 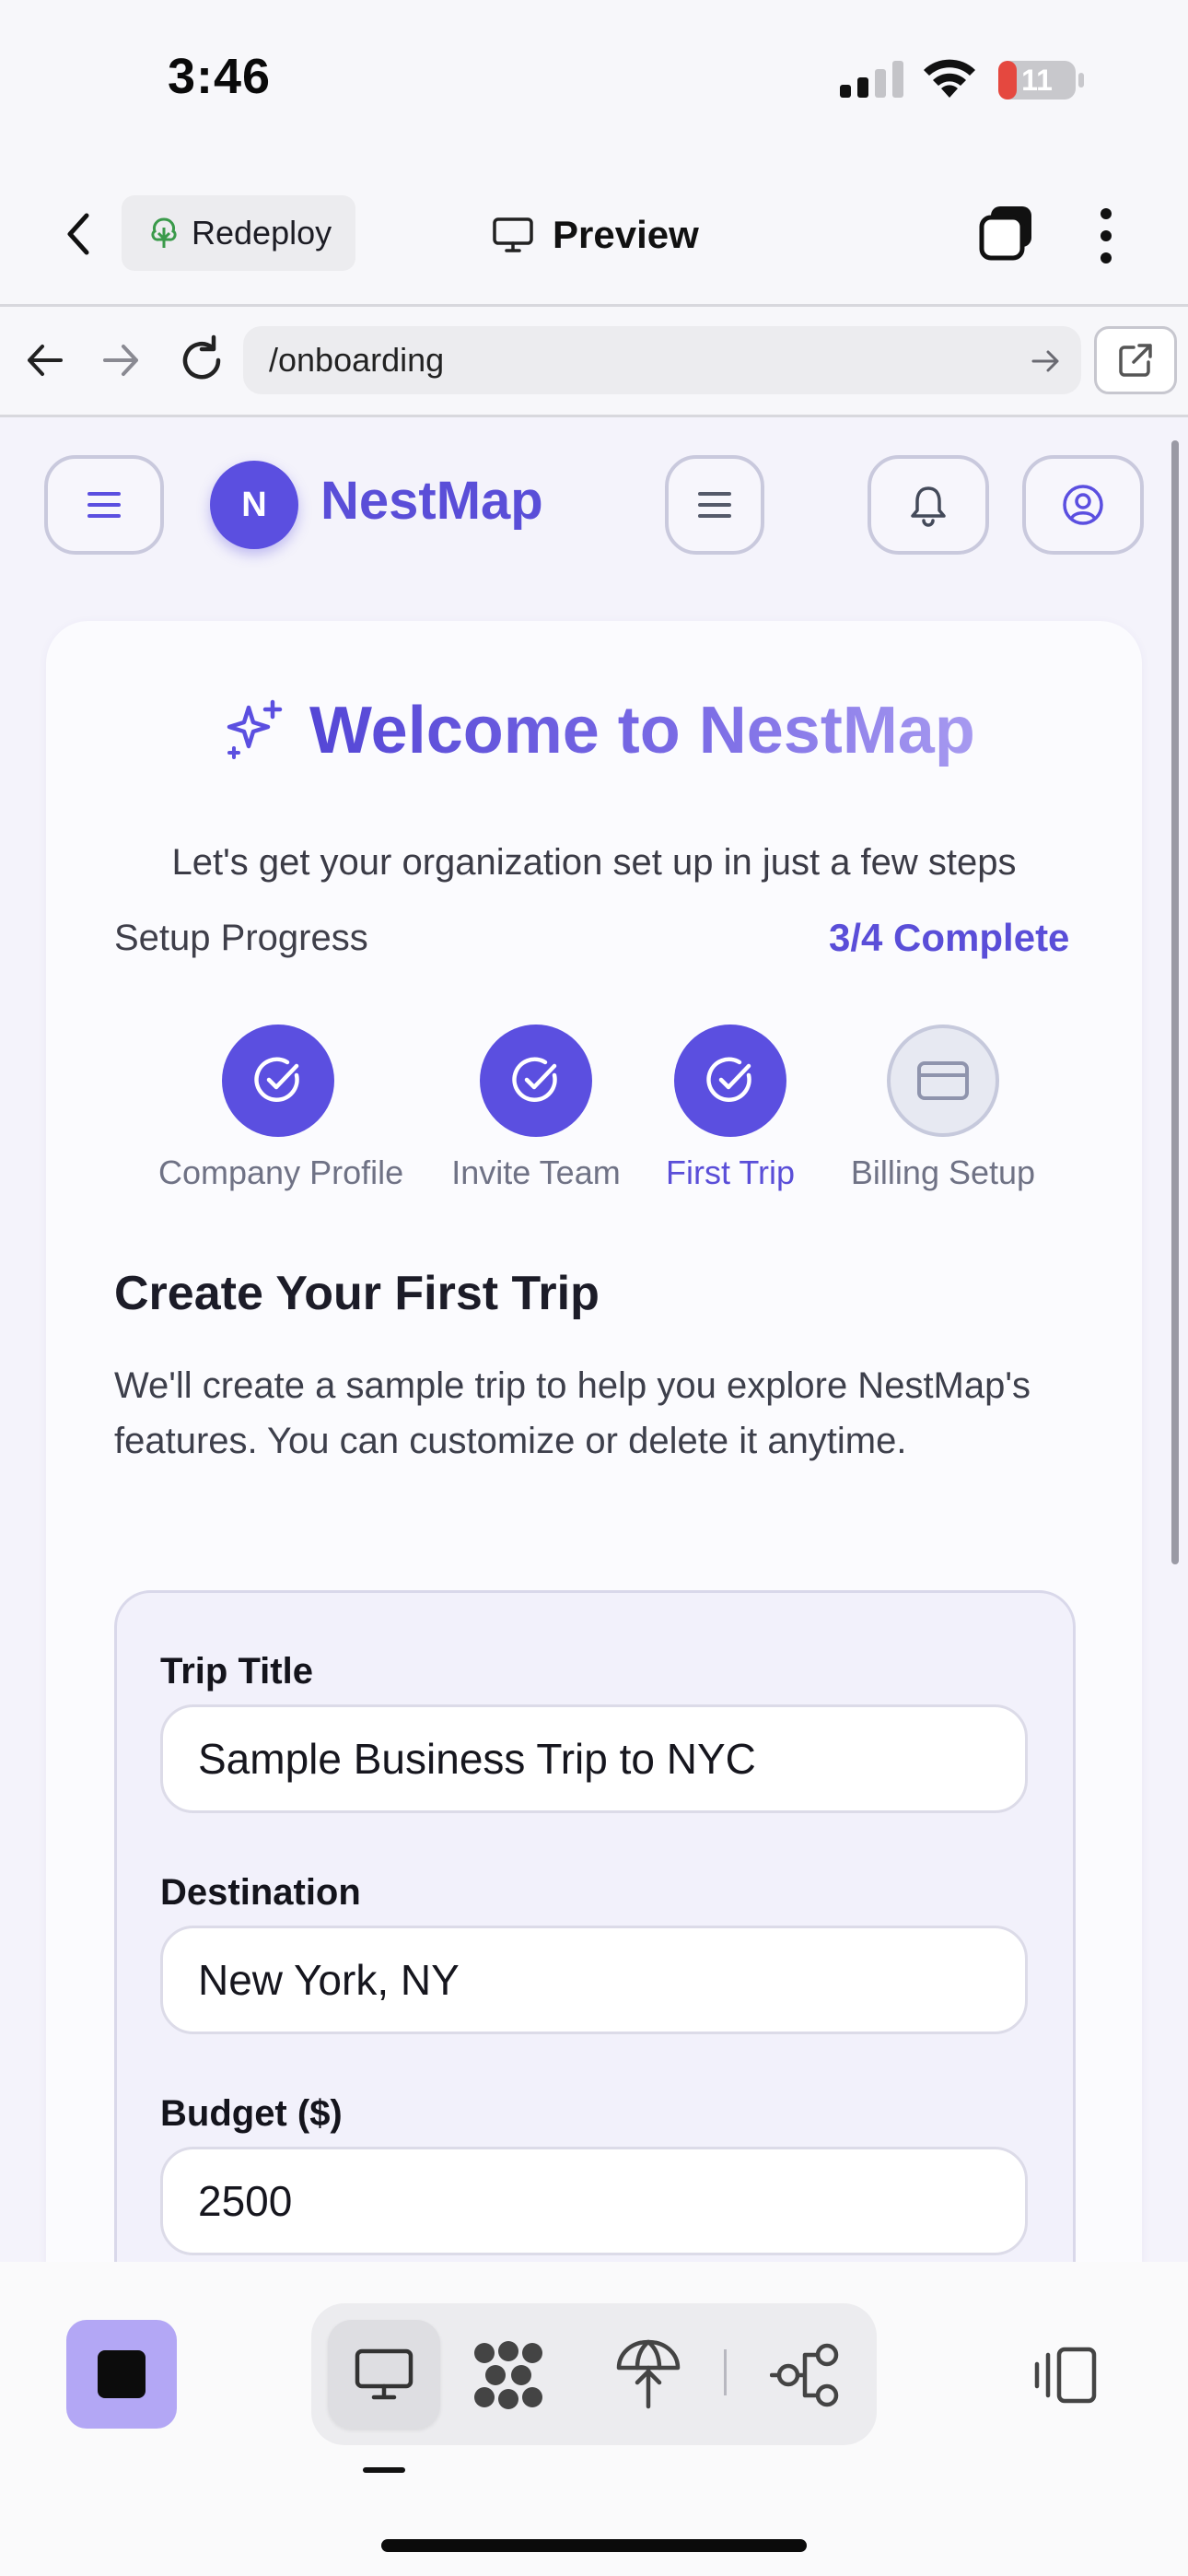 I want to click on back-chevron-icon, so click(x=77, y=234).